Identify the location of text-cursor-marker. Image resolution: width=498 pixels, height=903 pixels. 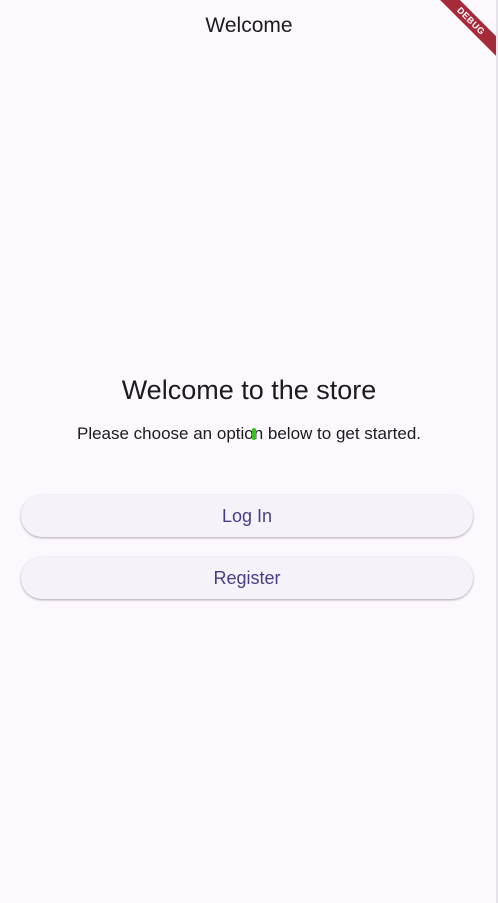
(253, 434).